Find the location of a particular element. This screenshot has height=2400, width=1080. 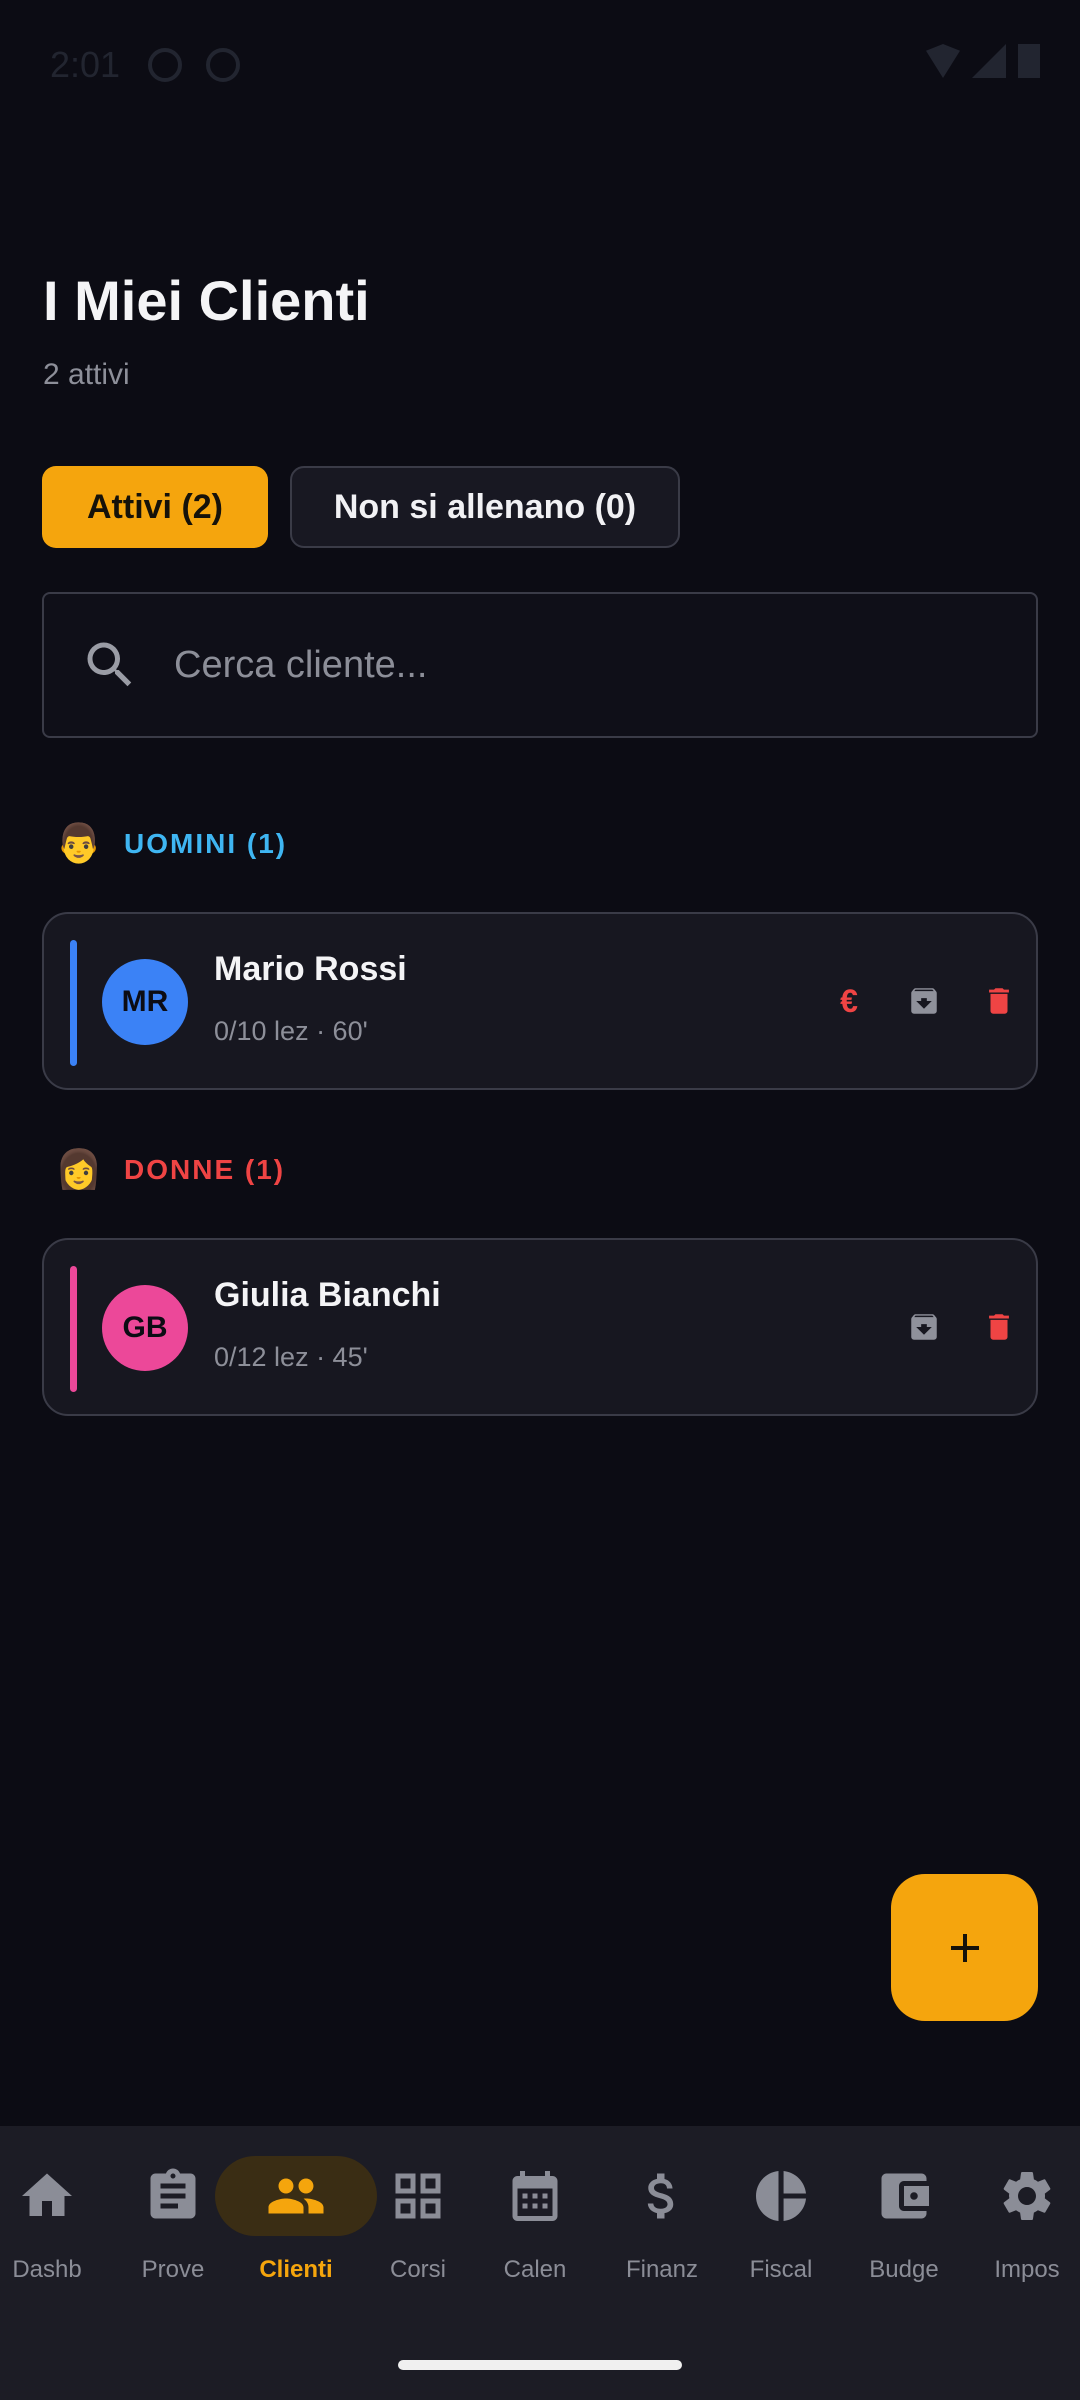

grid-icon is located at coordinates (418, 2196).